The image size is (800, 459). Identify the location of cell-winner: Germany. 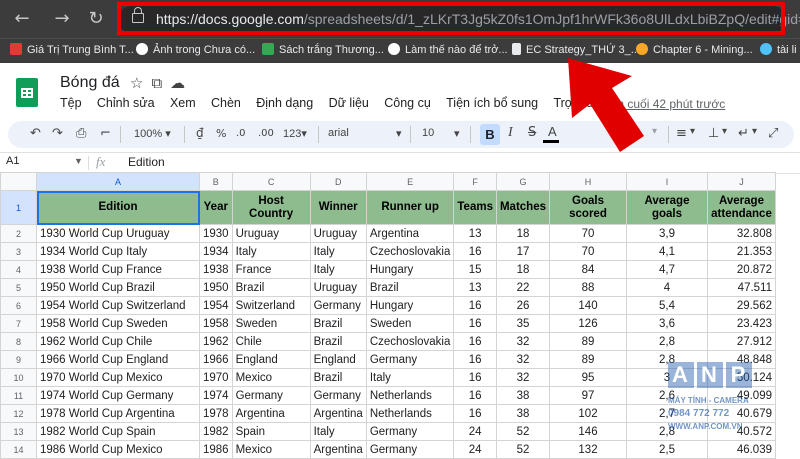
(338, 305).